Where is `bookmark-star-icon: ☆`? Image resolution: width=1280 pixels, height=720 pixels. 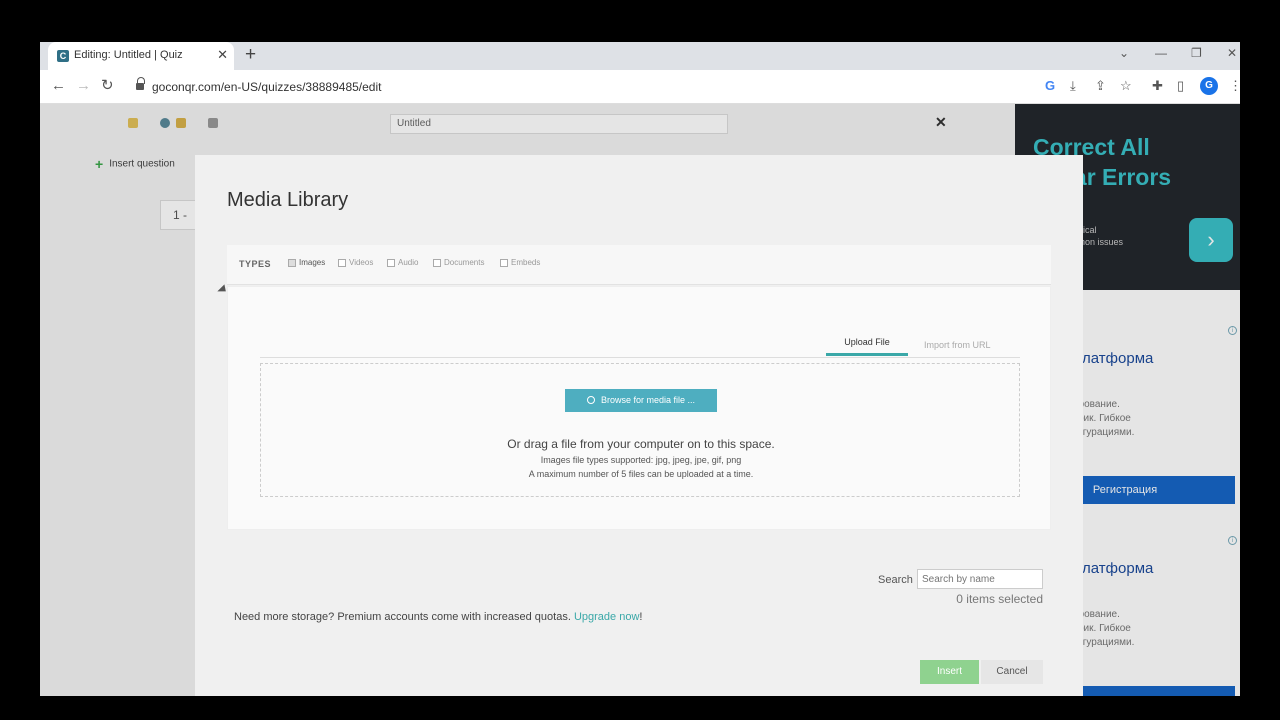
bookmark-star-icon: ☆ is located at coordinates (1126, 86).